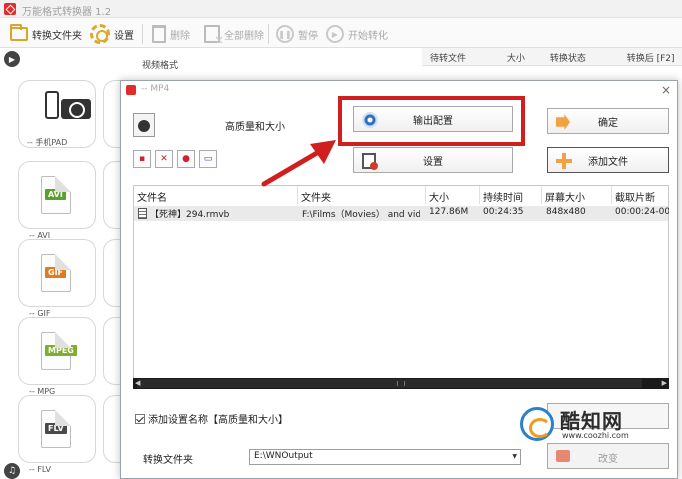 The width and height of the screenshot is (682, 479). Describe the element at coordinates (664, 383) in the screenshot. I see `scroll-right-icon: ▶` at that location.